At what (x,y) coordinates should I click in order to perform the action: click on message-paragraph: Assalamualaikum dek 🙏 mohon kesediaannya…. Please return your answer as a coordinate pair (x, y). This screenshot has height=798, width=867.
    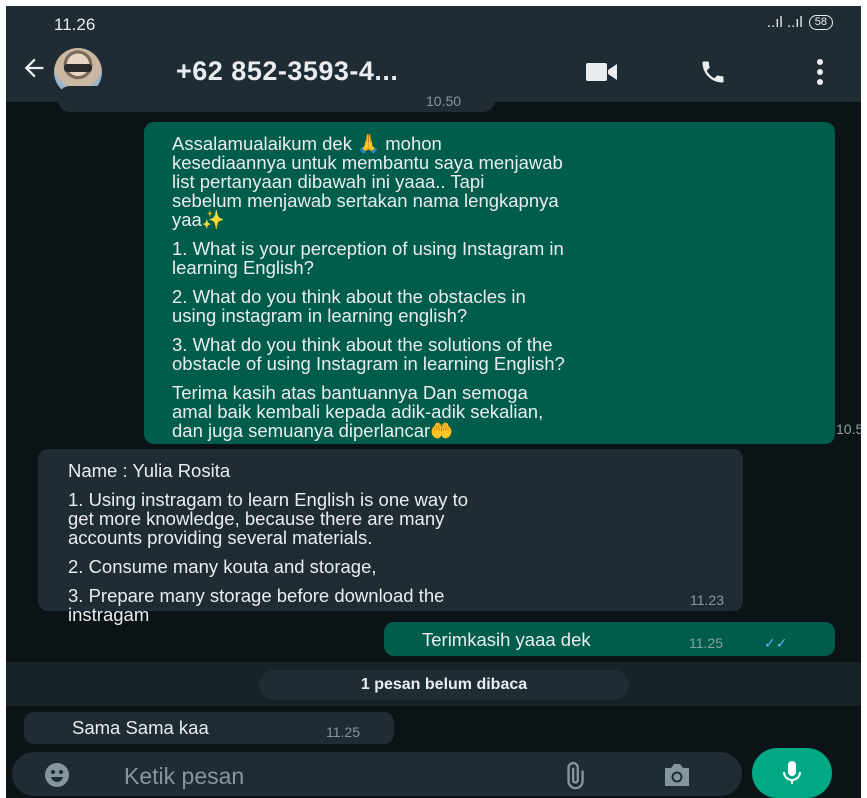
    Looking at the image, I should click on (367, 181).